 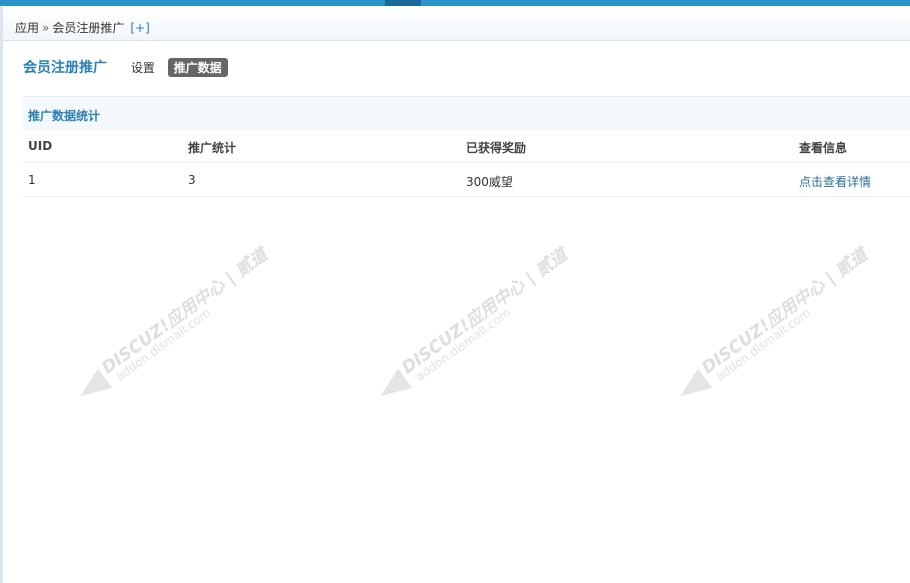 I want to click on plugin-title: 会员注册推广, so click(x=65, y=68).